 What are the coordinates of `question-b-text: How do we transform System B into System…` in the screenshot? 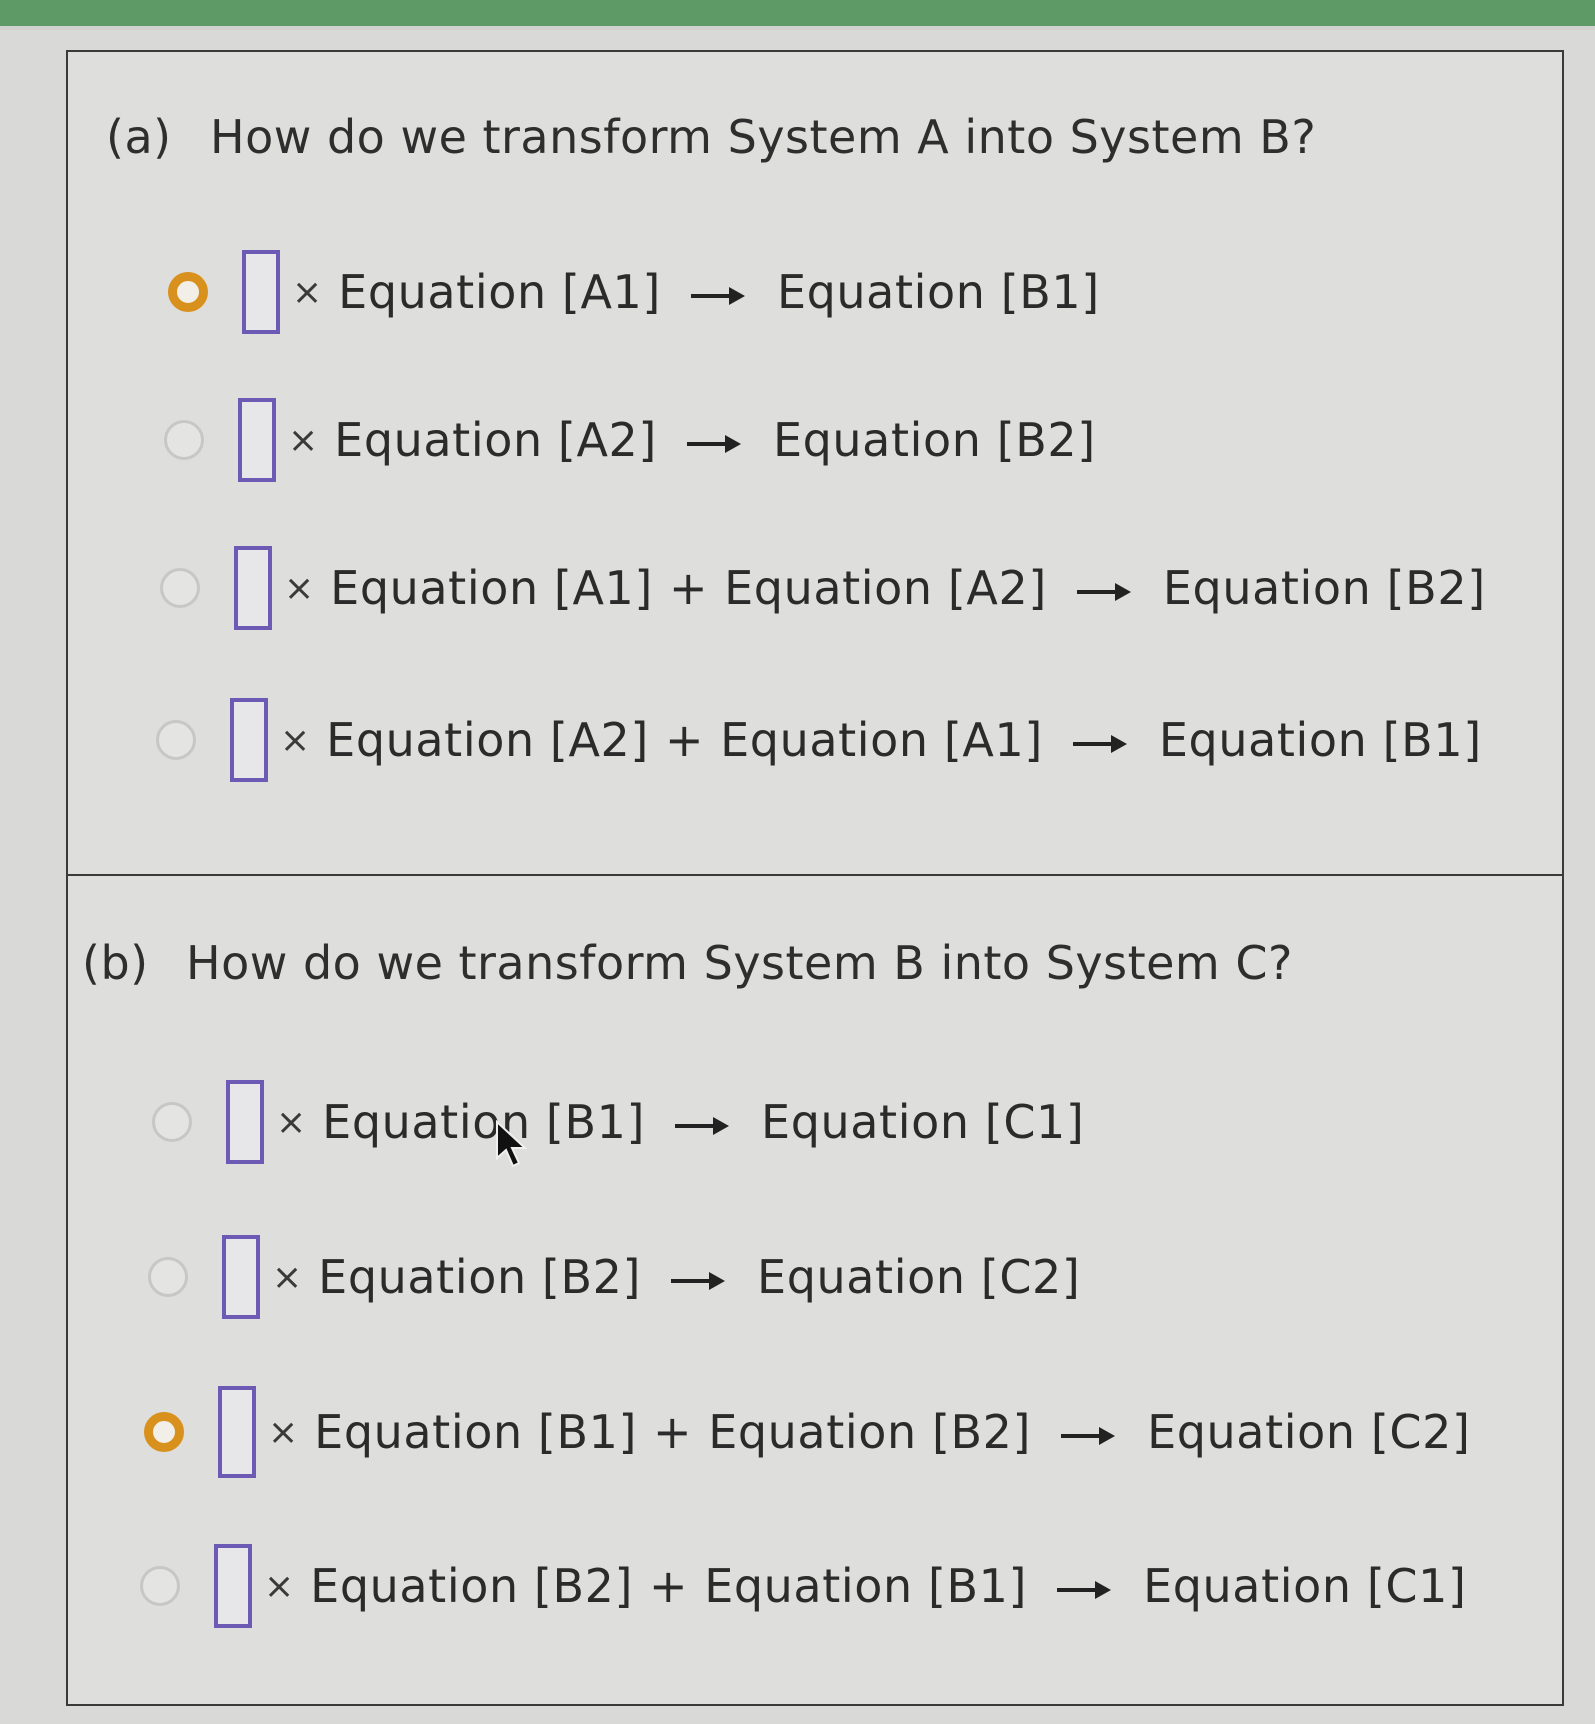 It's located at (739, 963).